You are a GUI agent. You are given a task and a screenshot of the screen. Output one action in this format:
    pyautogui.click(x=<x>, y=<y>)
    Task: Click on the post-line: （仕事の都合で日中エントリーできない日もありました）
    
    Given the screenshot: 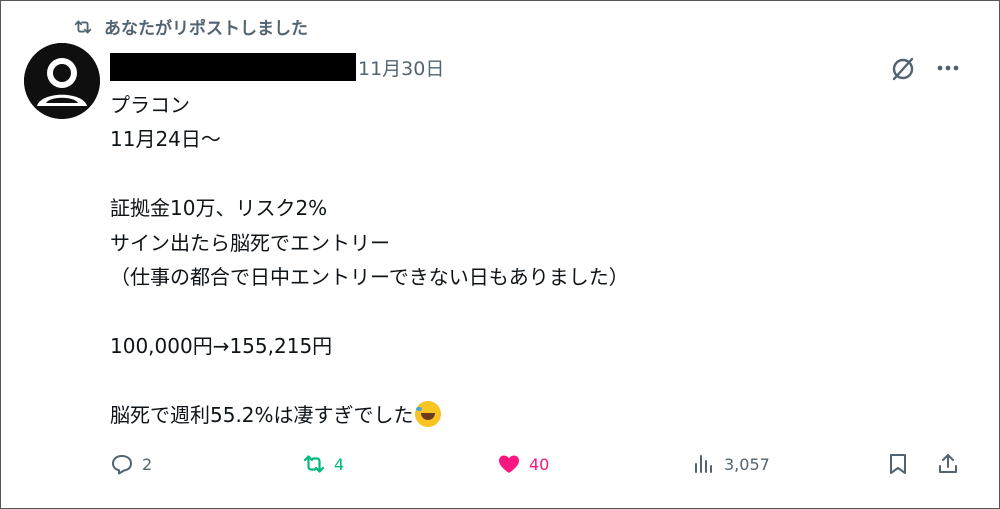 What is the action you would take?
    pyautogui.click(x=369, y=276)
    